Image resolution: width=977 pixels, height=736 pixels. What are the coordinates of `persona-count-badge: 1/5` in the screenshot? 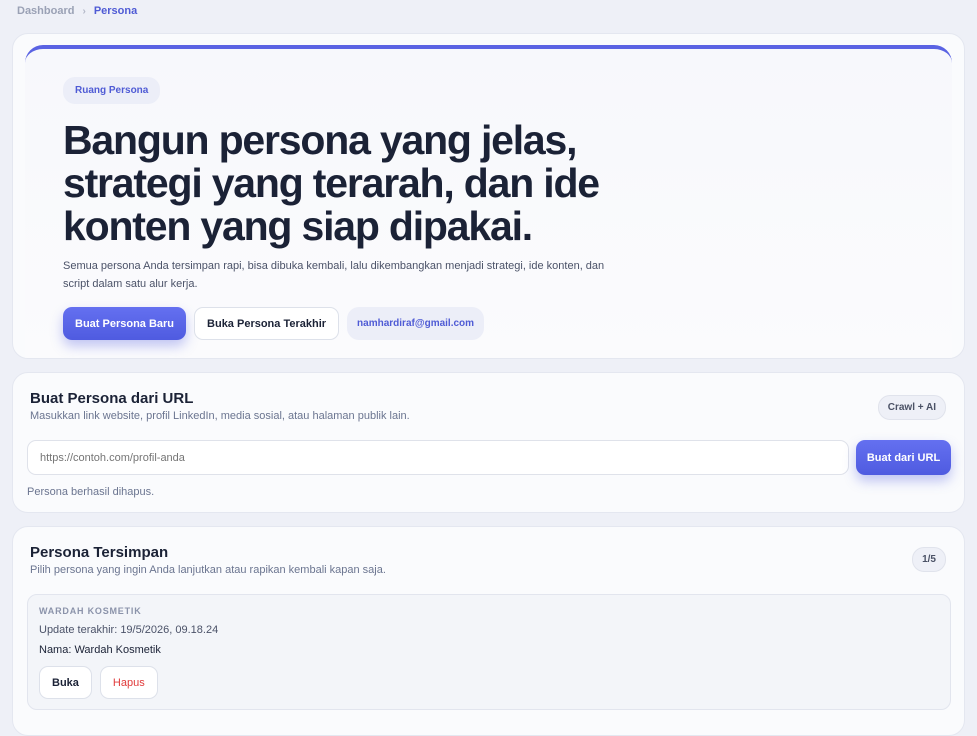 It's located at (929, 559).